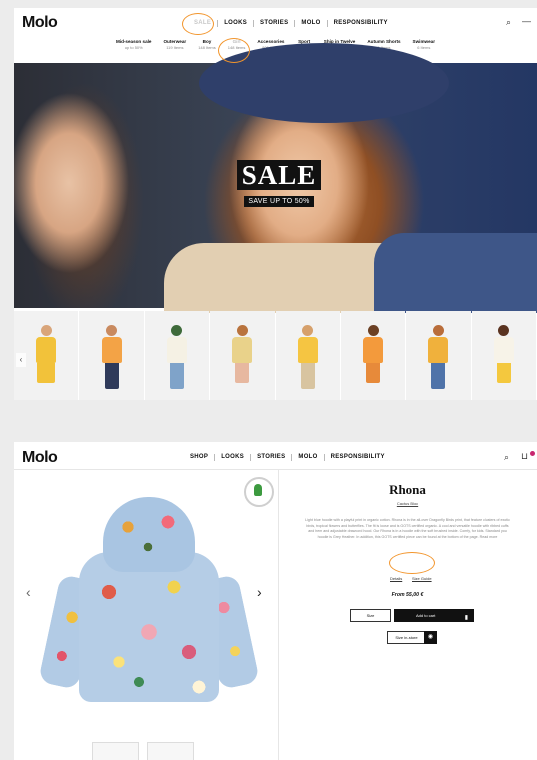 Image resolution: width=537 pixels, height=760 pixels. Describe the element at coordinates (524, 456) in the screenshot. I see `cart-icon: ⊔` at that location.